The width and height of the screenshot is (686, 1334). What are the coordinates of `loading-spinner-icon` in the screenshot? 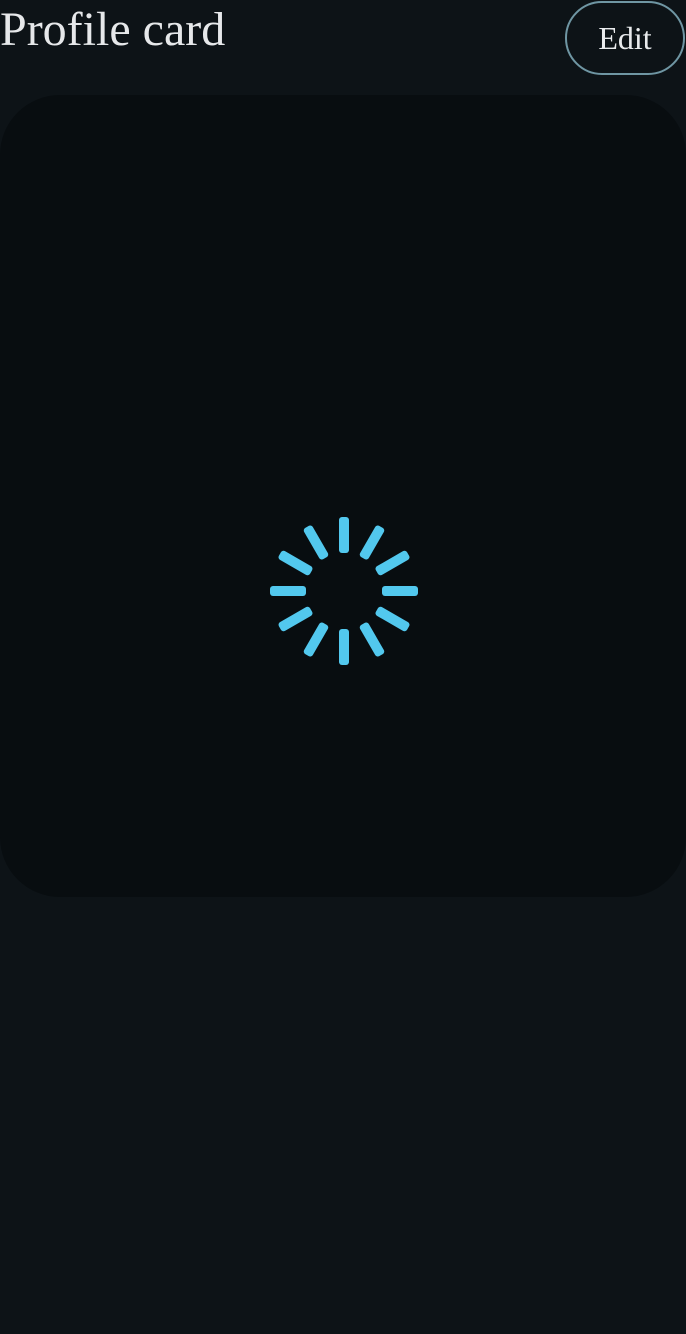 It's located at (344, 591).